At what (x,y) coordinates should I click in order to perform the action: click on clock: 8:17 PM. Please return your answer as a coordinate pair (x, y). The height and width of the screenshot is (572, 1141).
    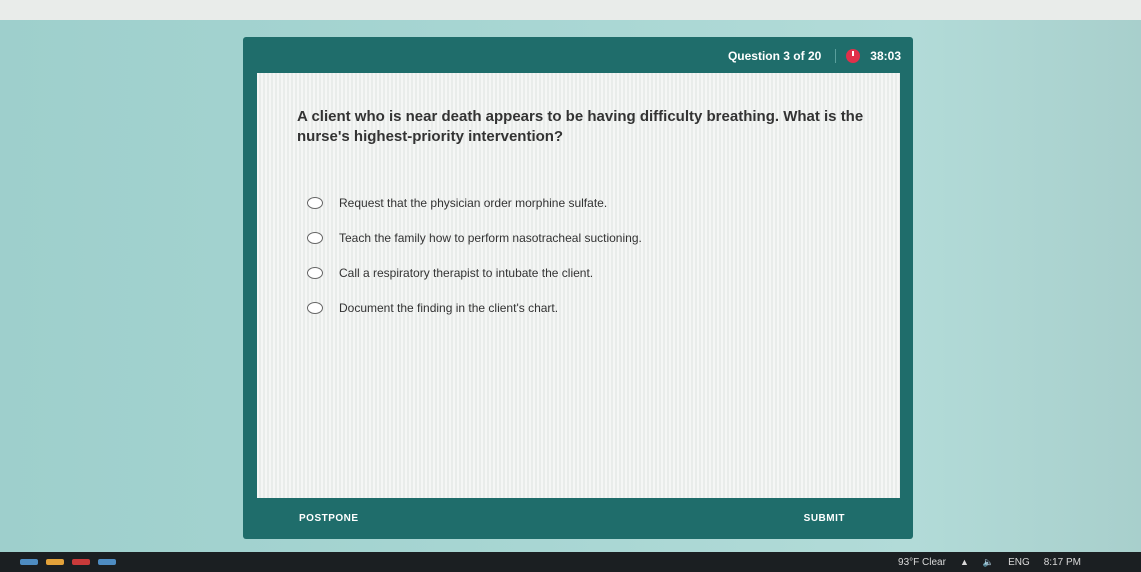
    Looking at the image, I should click on (1062, 562).